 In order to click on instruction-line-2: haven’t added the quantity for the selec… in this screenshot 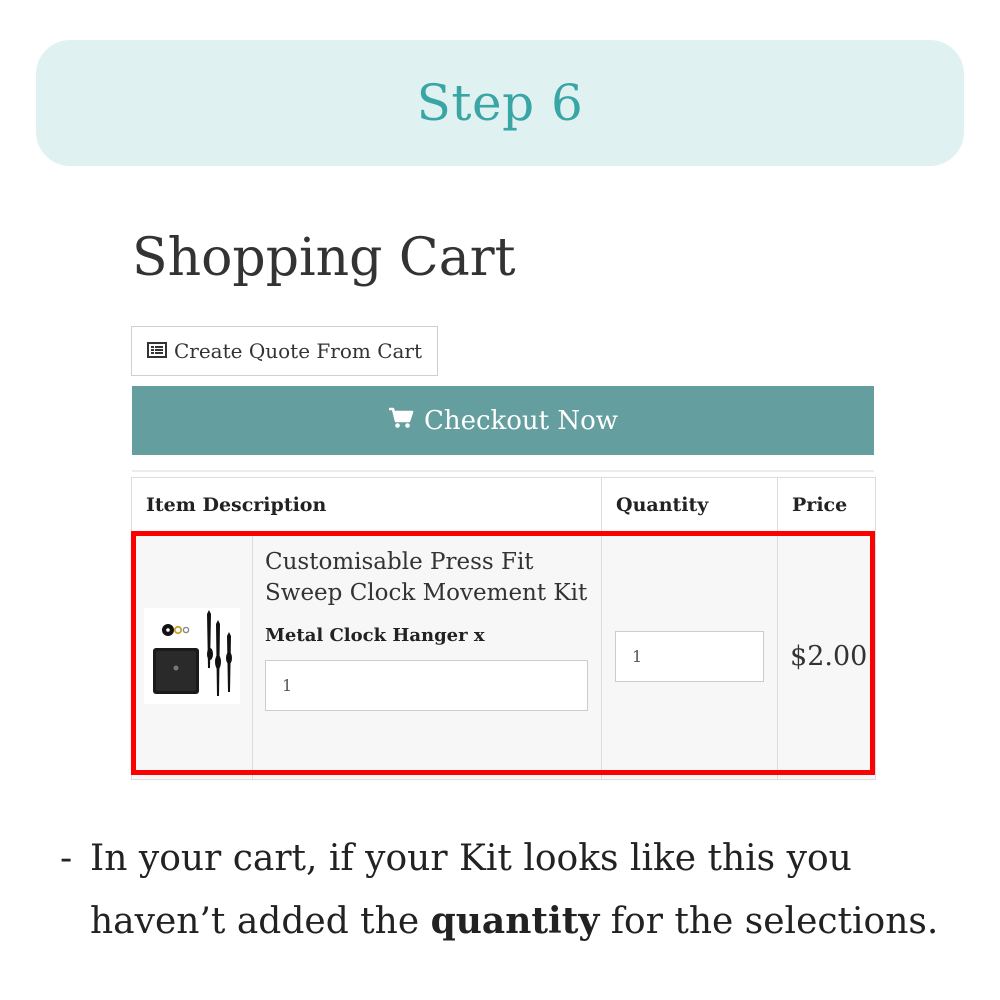, I will do `click(520, 921)`.